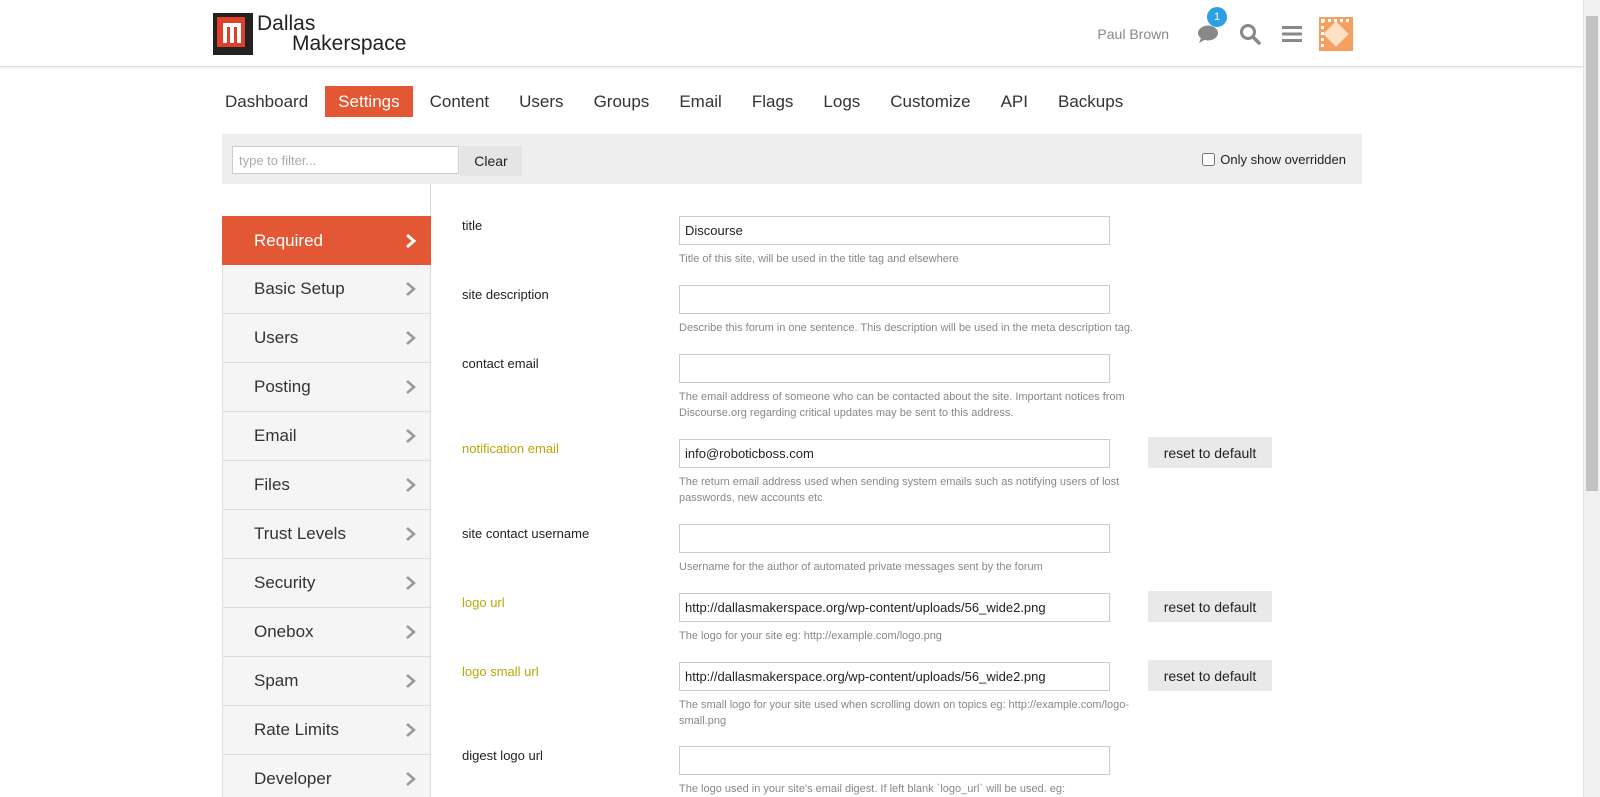 The image size is (1600, 797). I want to click on notifications-button: 1, so click(1209, 29).